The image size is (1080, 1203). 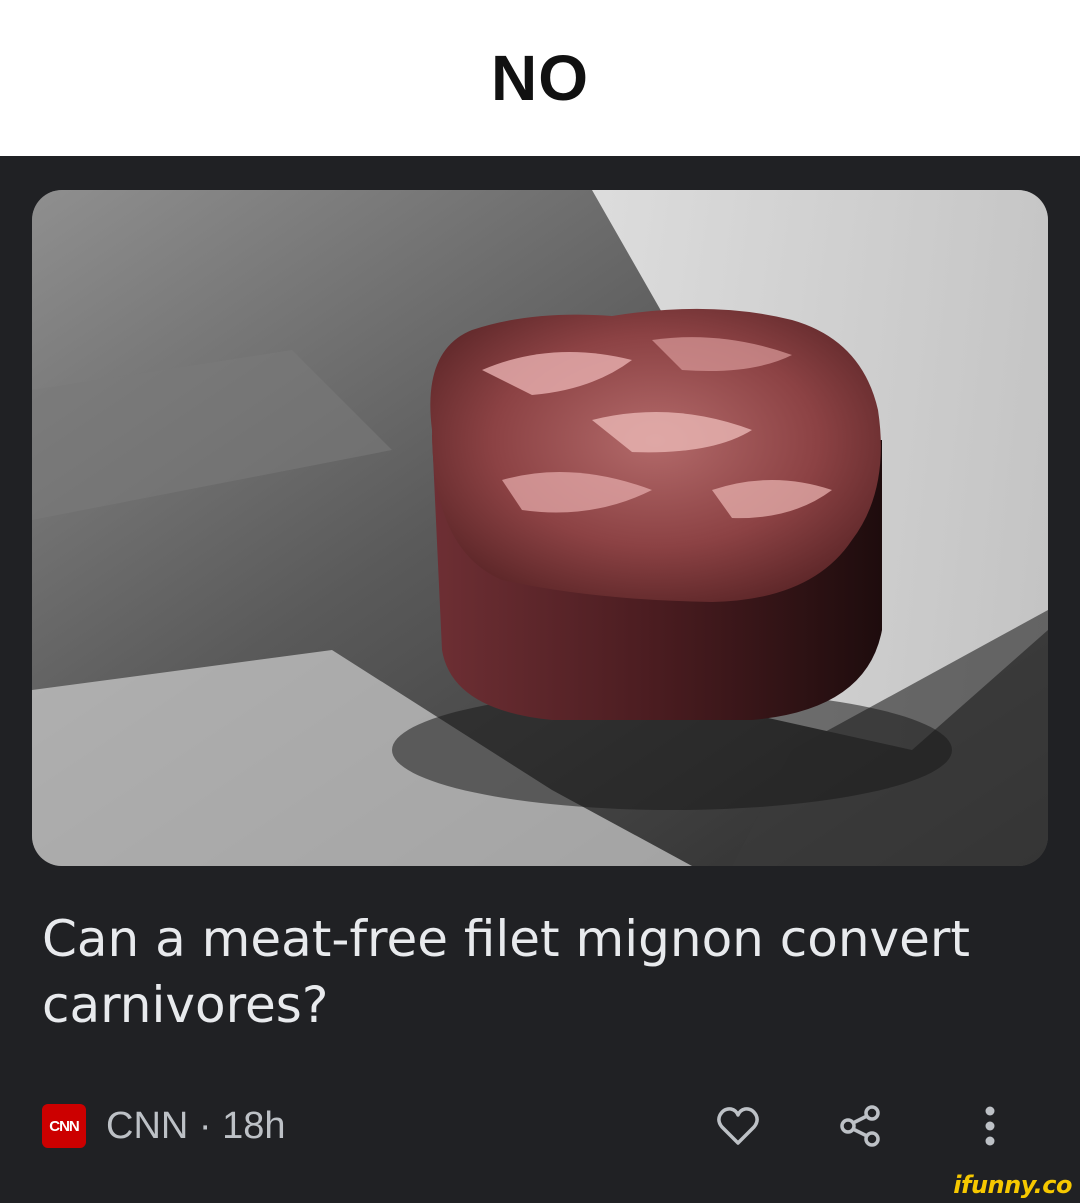 I want to click on meme-caption-bar: NO, so click(x=540, y=78).